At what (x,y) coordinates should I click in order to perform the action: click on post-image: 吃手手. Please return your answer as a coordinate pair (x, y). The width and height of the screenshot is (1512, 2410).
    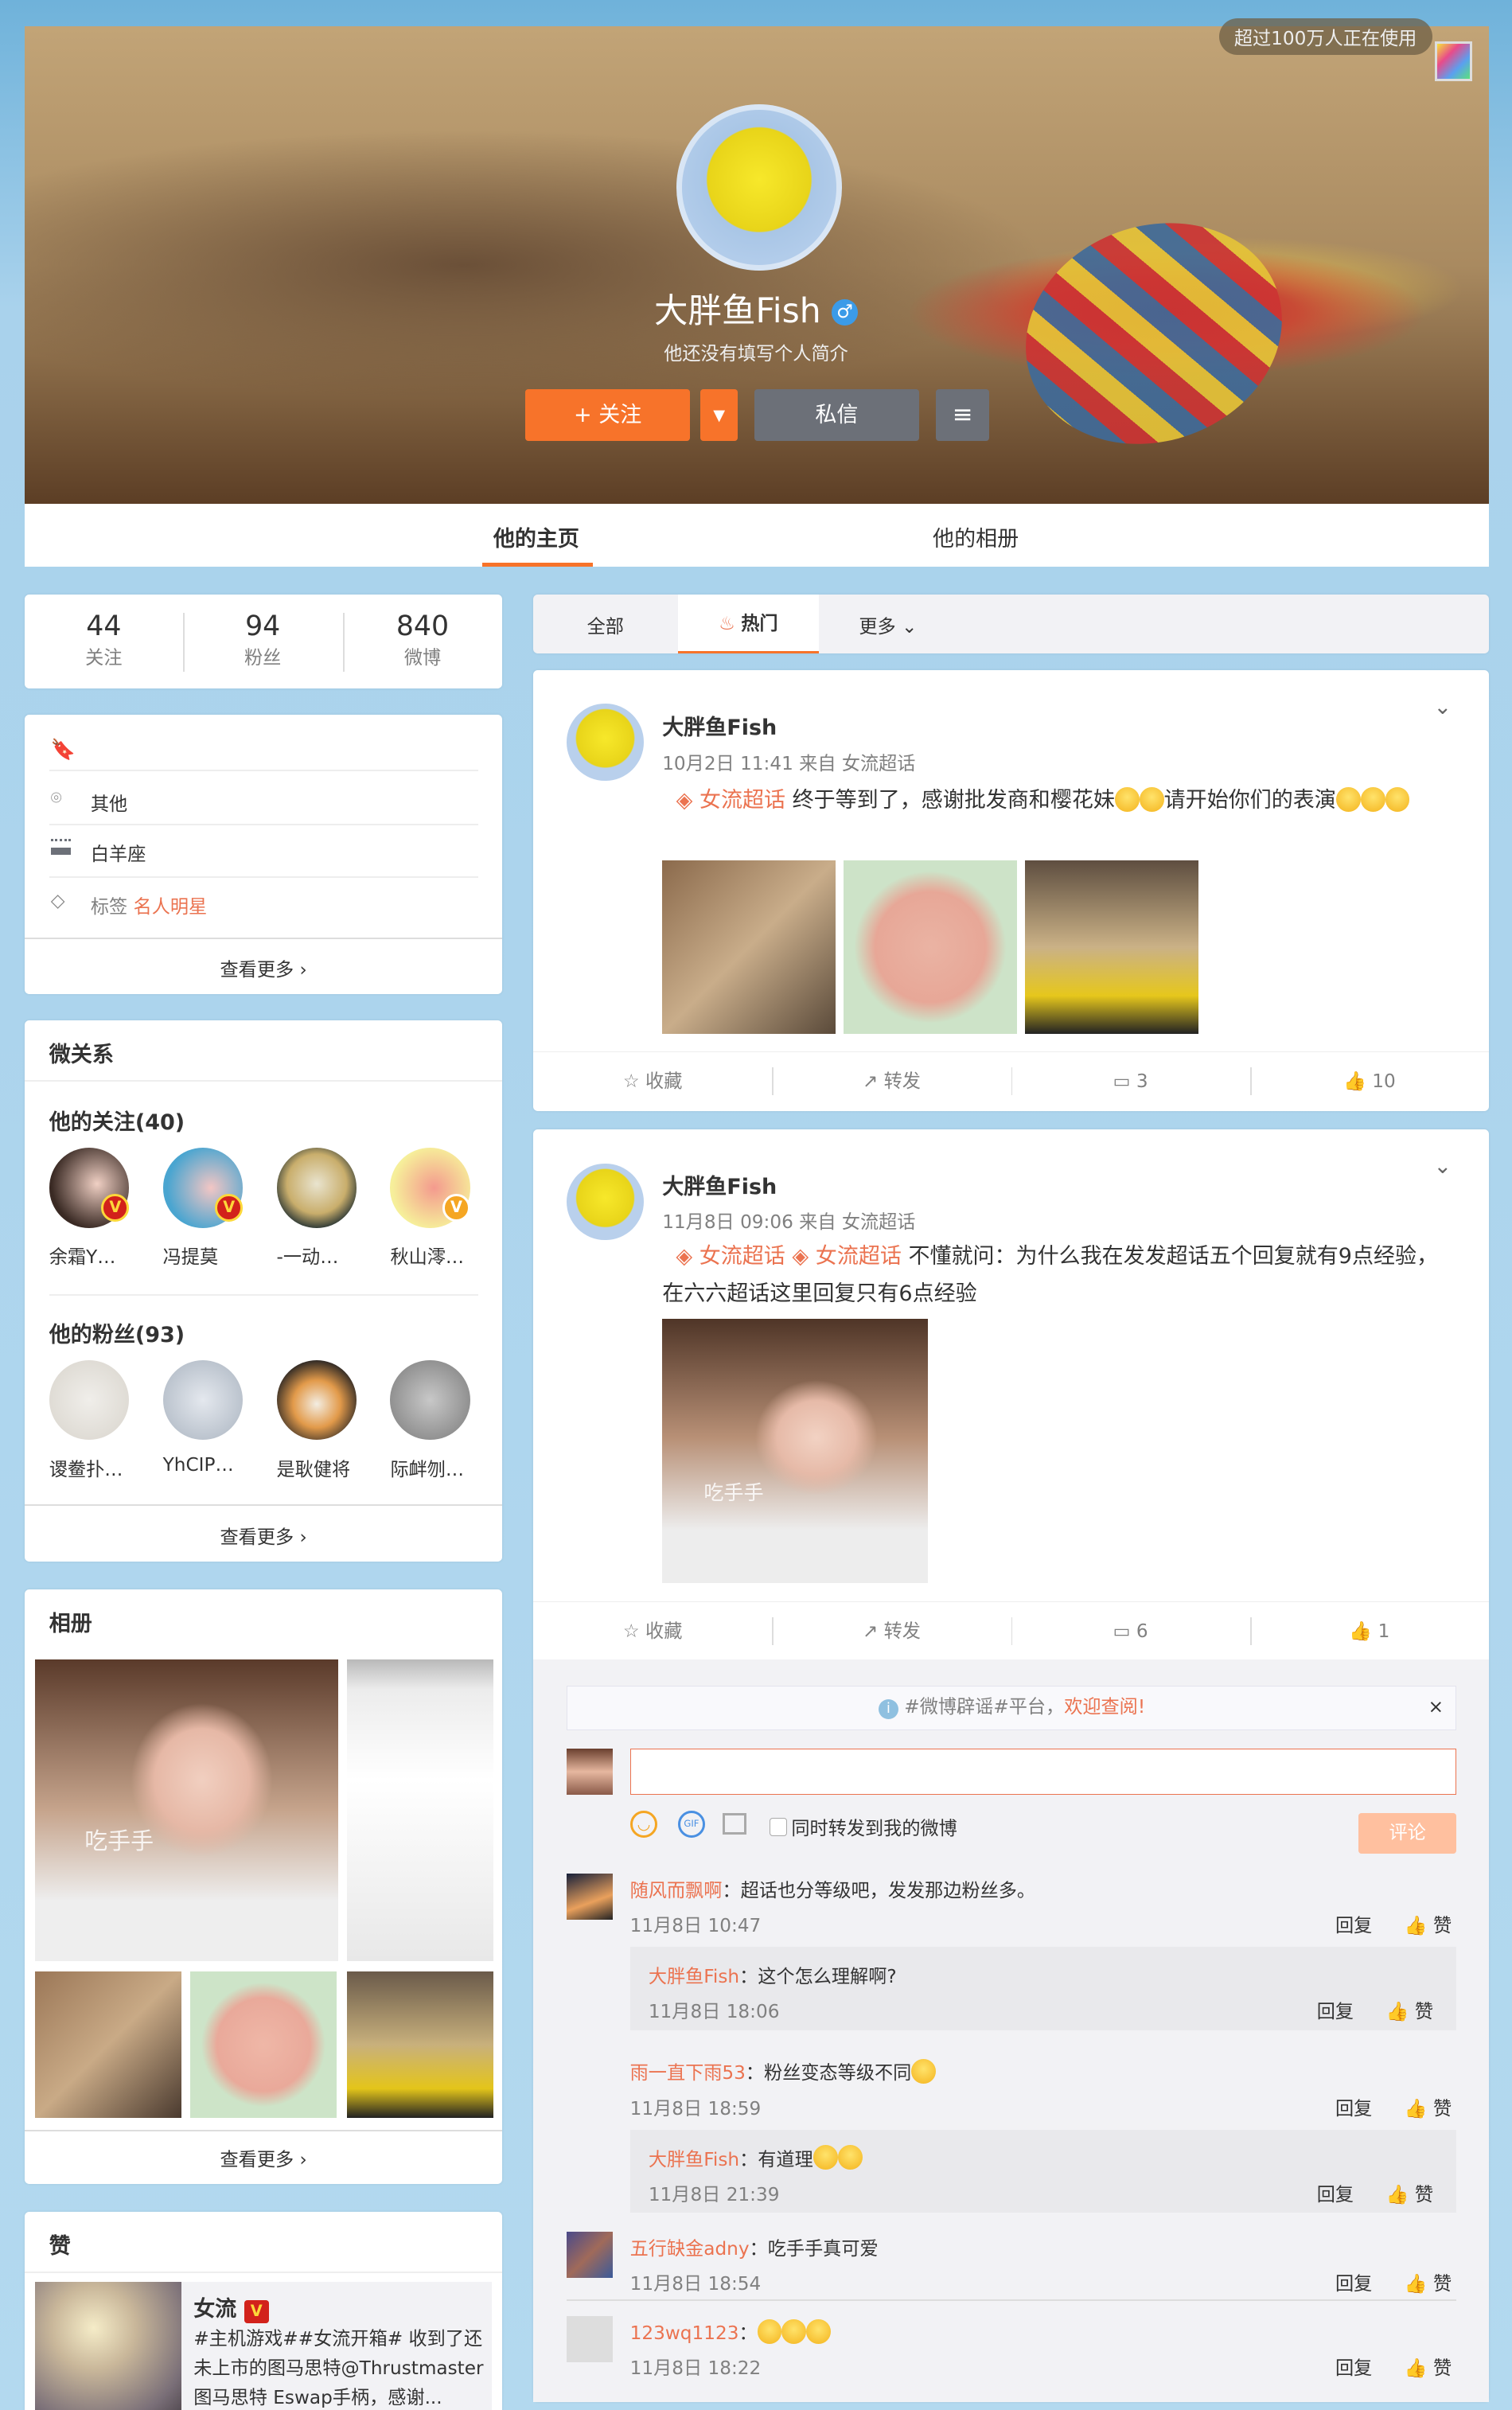
    Looking at the image, I should click on (795, 1450).